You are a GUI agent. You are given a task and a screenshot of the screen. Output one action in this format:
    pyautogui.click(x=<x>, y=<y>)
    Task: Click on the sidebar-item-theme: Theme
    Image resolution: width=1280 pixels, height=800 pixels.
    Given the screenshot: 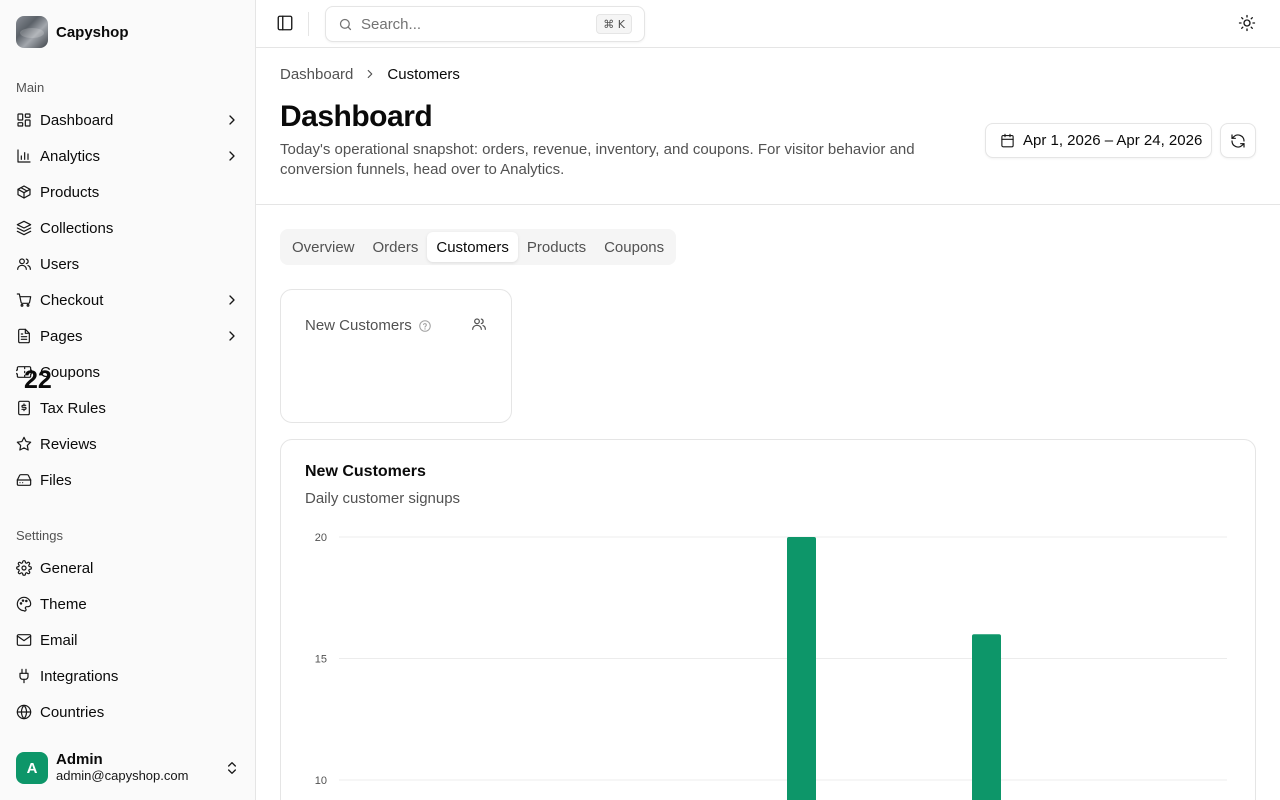 What is the action you would take?
    pyautogui.click(x=128, y=604)
    